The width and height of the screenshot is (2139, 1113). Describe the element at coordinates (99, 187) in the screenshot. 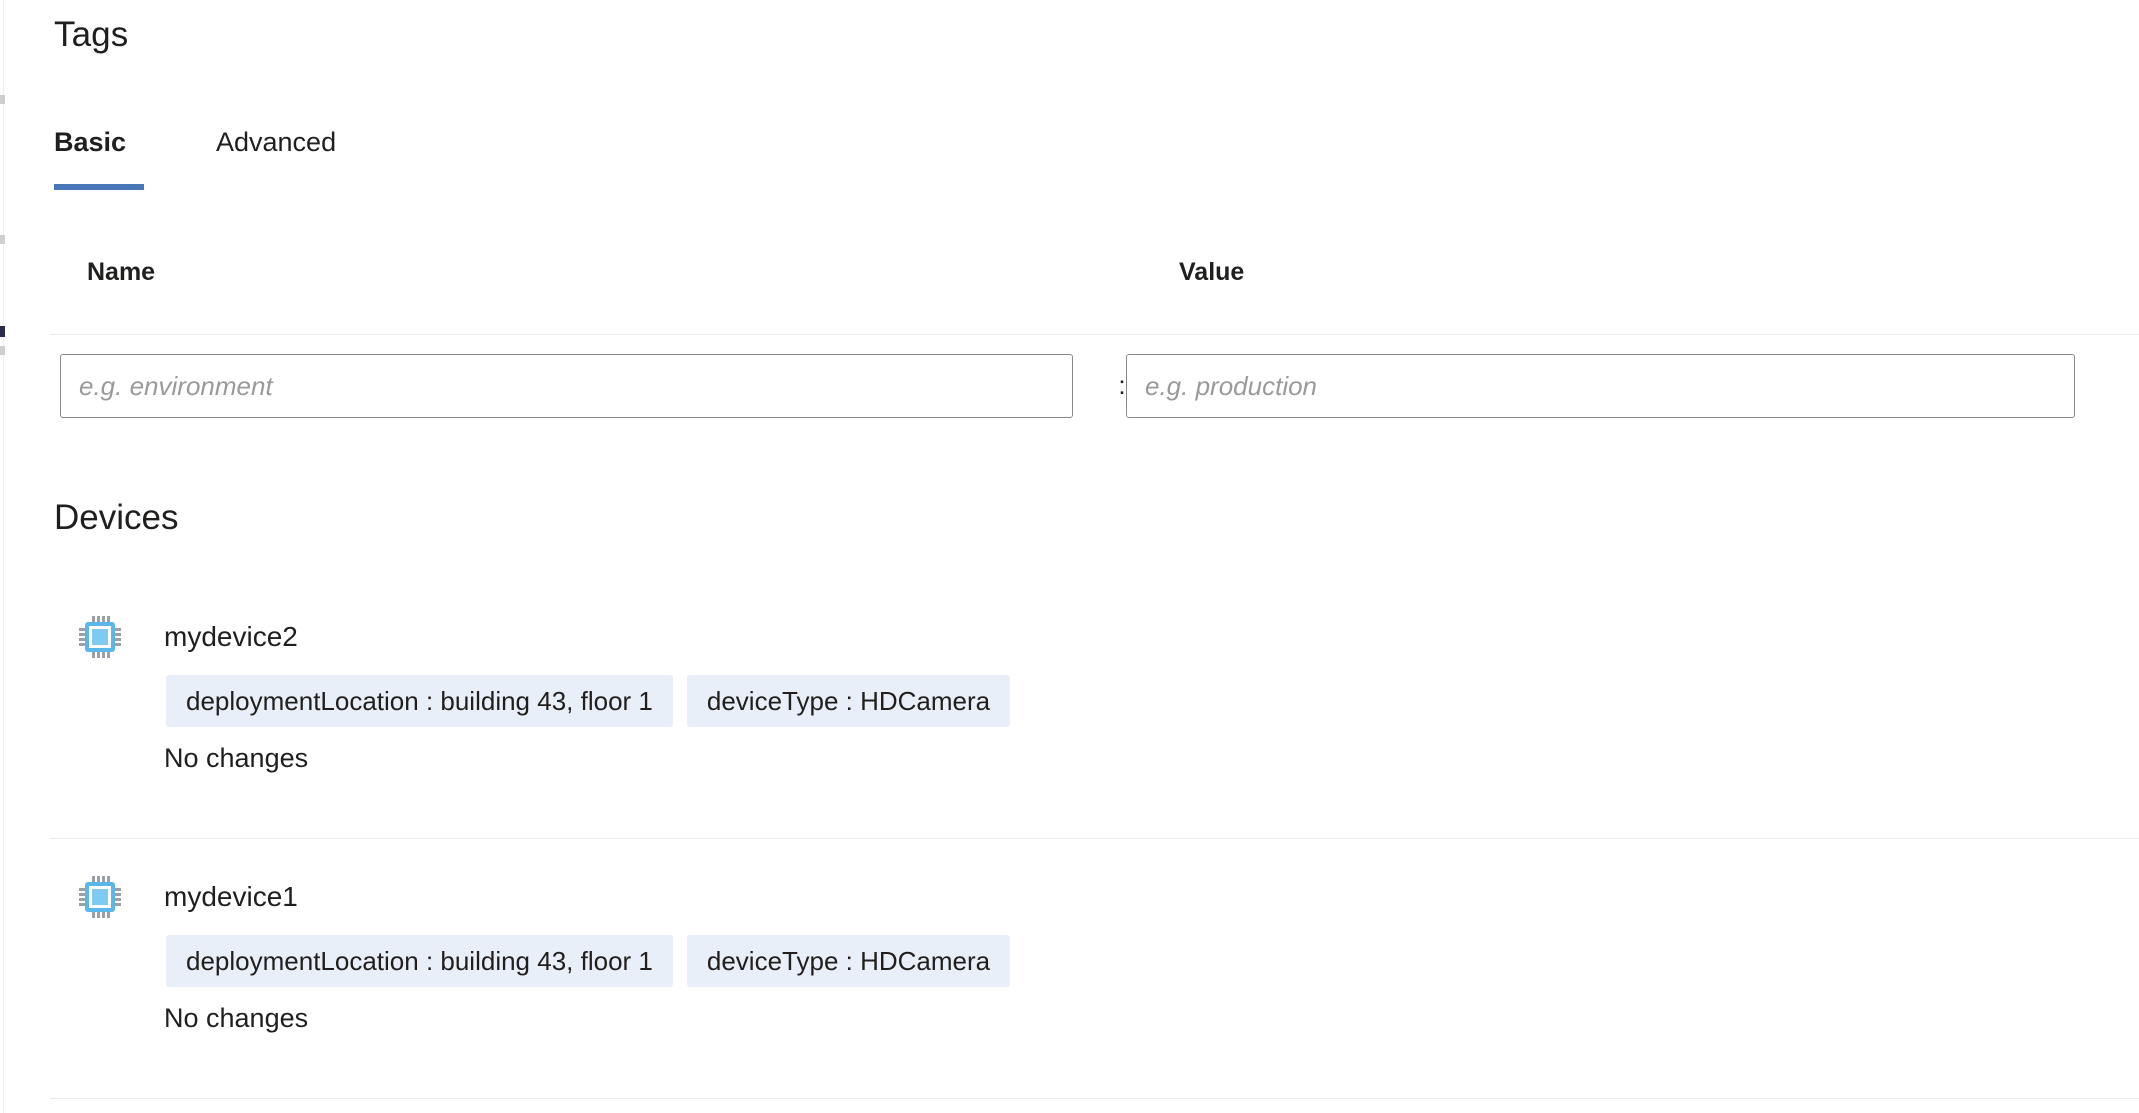

I see `tab-selected-indicator` at that location.